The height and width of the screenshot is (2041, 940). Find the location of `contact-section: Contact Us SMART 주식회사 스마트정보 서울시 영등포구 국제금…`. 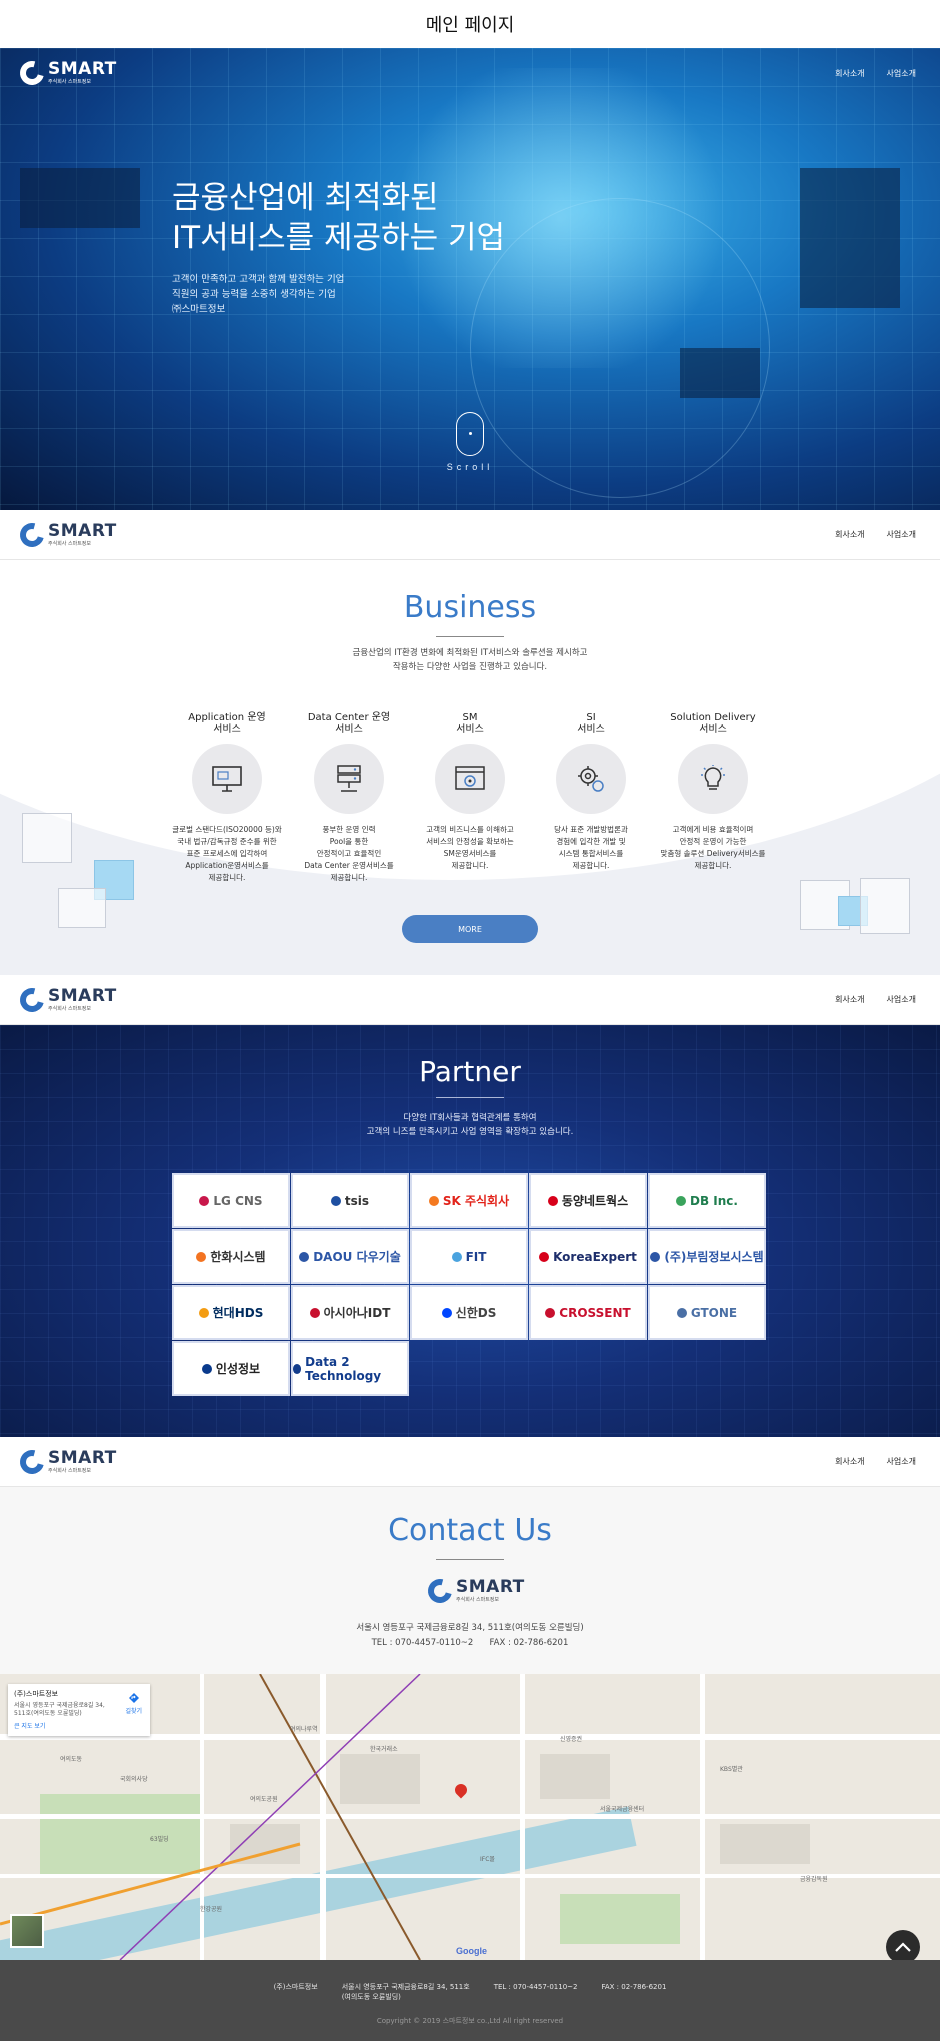

contact-section: Contact Us SMART 주식회사 스마트정보 서울시 영등포구 국제금… is located at coordinates (470, 1580).